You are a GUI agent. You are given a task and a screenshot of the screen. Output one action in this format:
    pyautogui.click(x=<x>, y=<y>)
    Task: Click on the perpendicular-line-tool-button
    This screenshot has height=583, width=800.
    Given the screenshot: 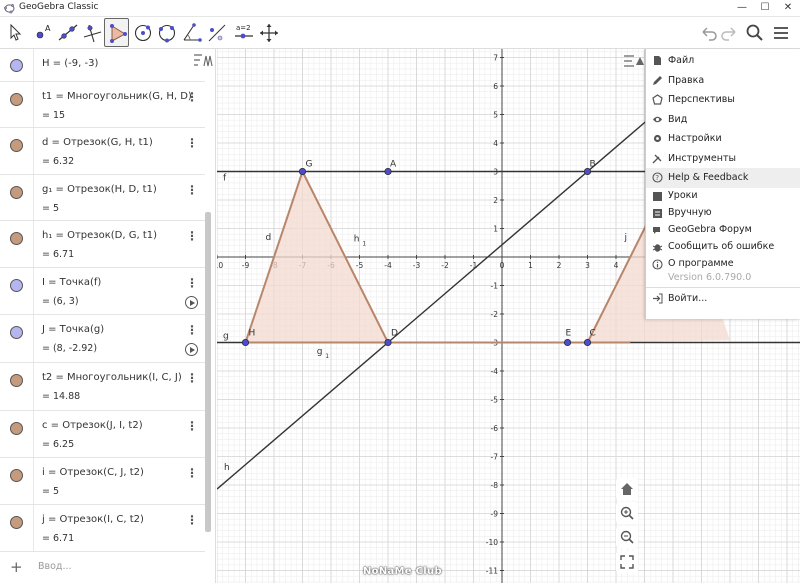 What is the action you would take?
    pyautogui.click(x=91, y=32)
    